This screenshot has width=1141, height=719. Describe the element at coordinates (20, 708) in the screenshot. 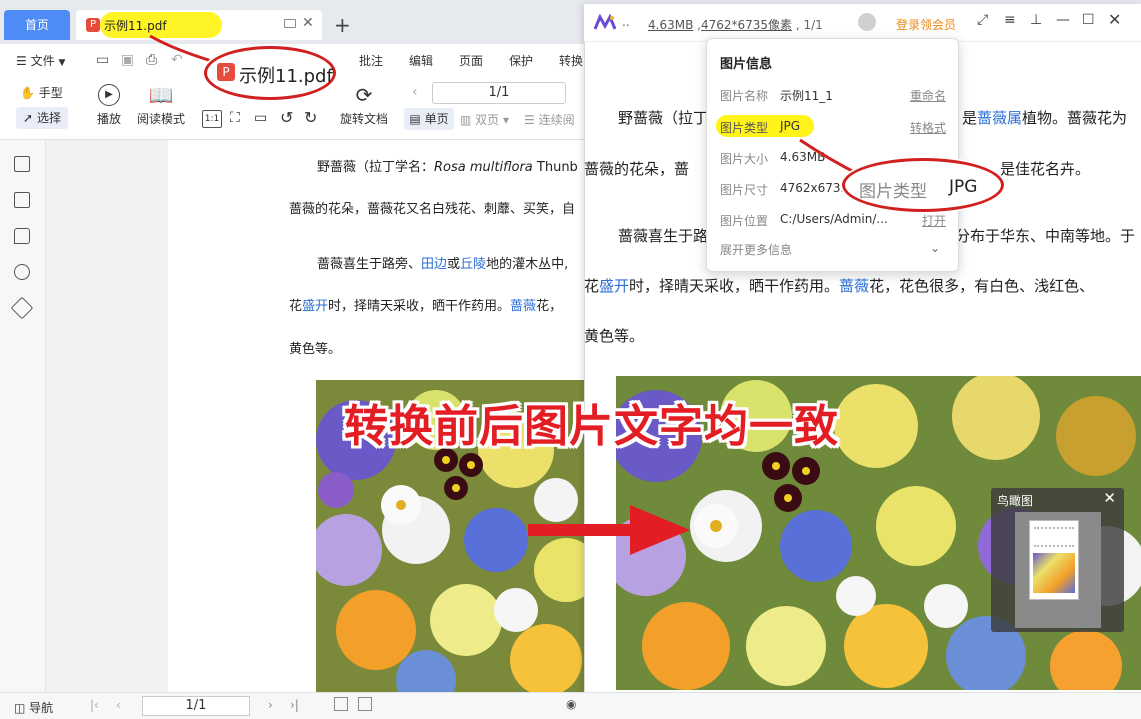

I see `sidebar-icon: ◫` at that location.